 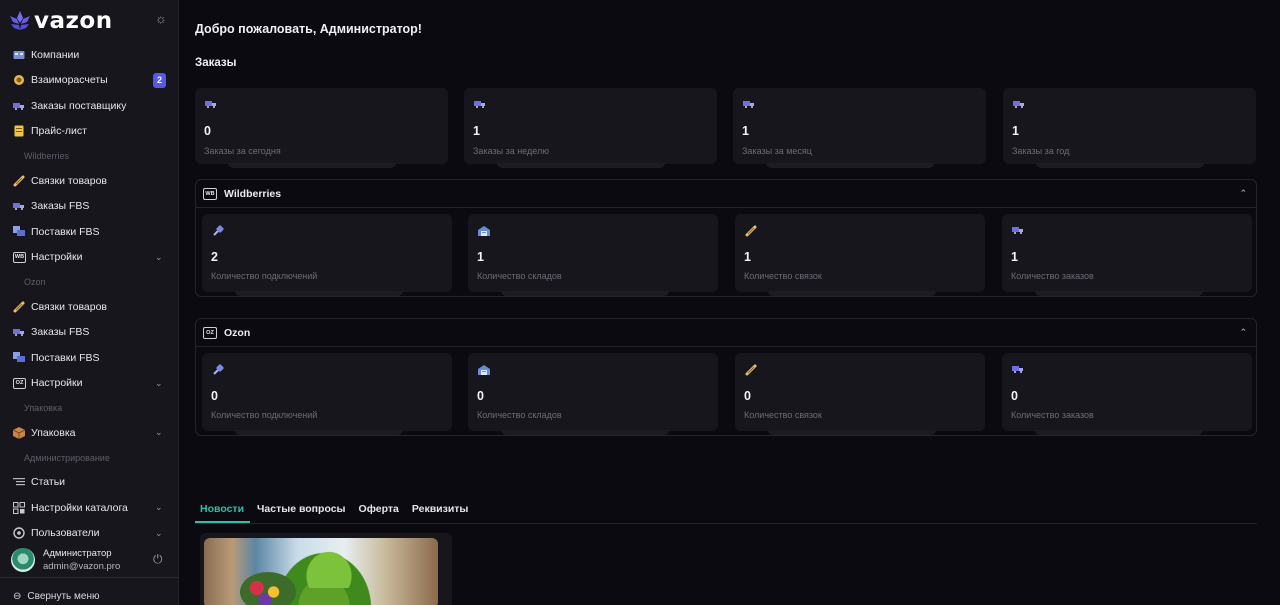 What do you see at coordinates (379, 511) in the screenshot?
I see `tab-offer: Оферта` at bounding box center [379, 511].